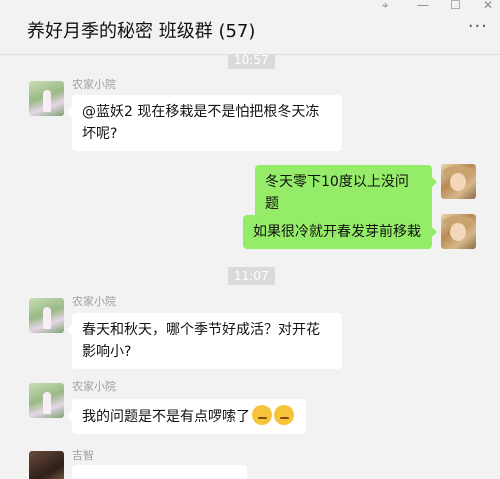  Describe the element at coordinates (478, 27) in the screenshot. I see `more-options-icon: ···` at that location.